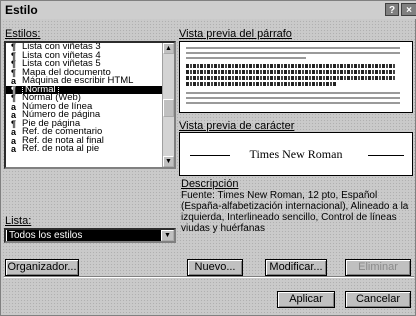 The height and width of the screenshot is (316, 416). What do you see at coordinates (408, 9) in the screenshot?
I see `close-icon: ×` at bounding box center [408, 9].